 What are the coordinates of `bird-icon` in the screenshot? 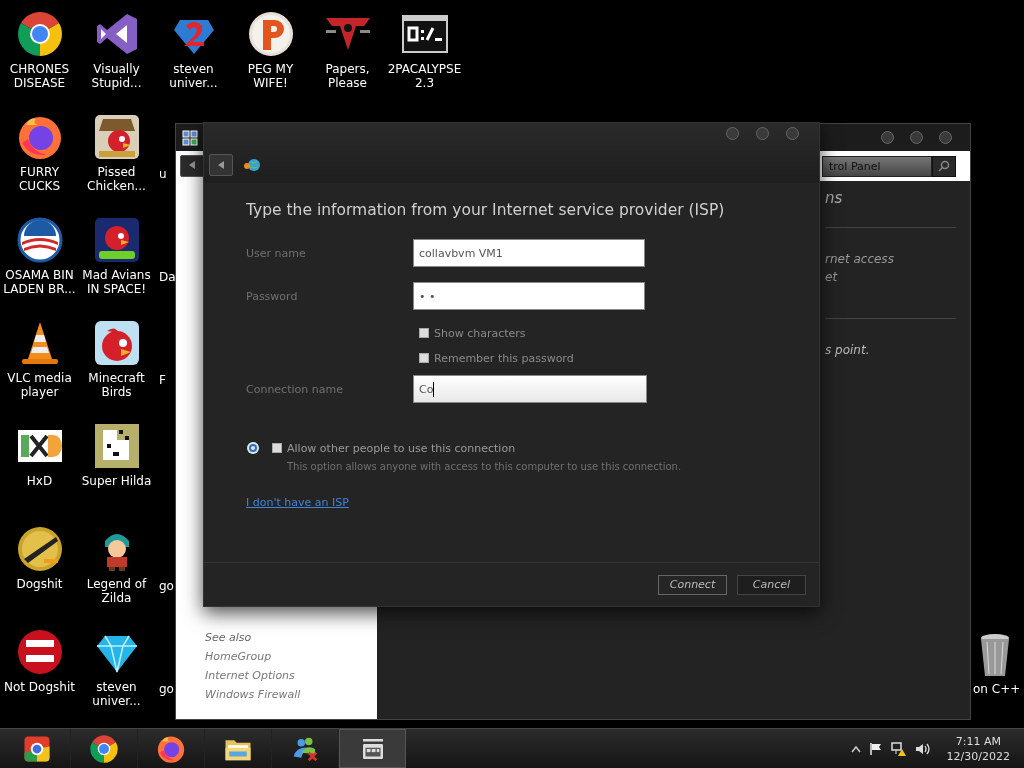 It's located at (116, 343).